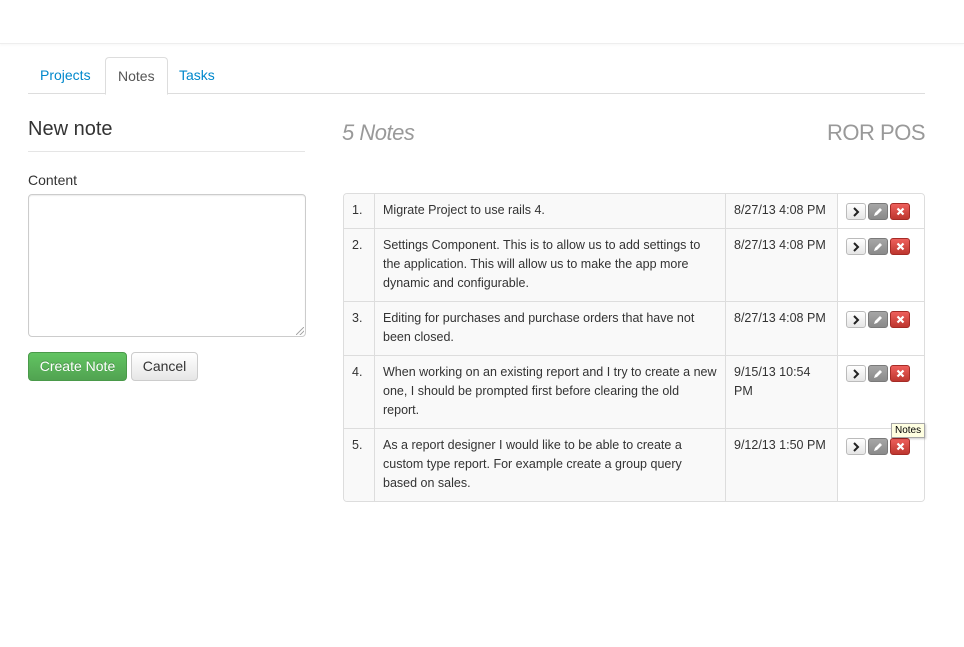 This screenshot has height=647, width=964. I want to click on resize-handle, so click(300, 331).